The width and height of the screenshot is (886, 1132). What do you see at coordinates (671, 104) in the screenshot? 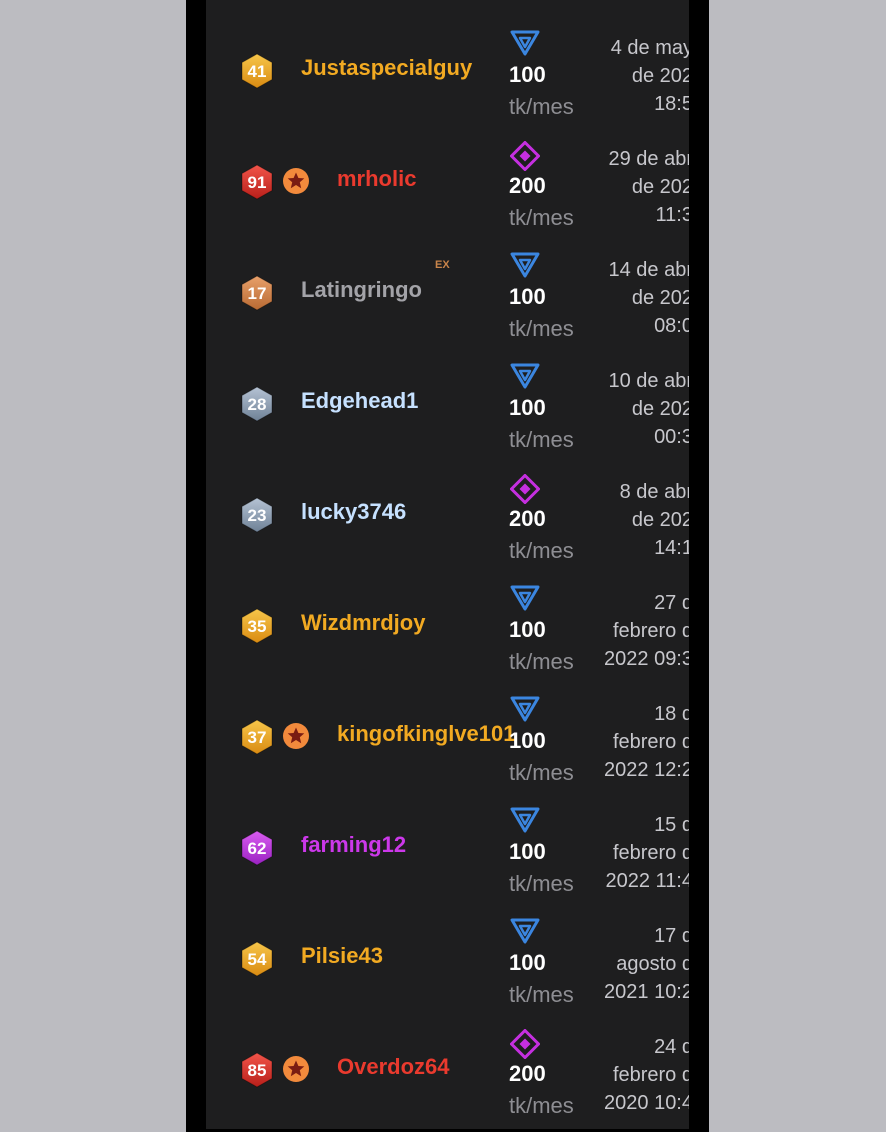
I see `date-line: 18:5` at bounding box center [671, 104].